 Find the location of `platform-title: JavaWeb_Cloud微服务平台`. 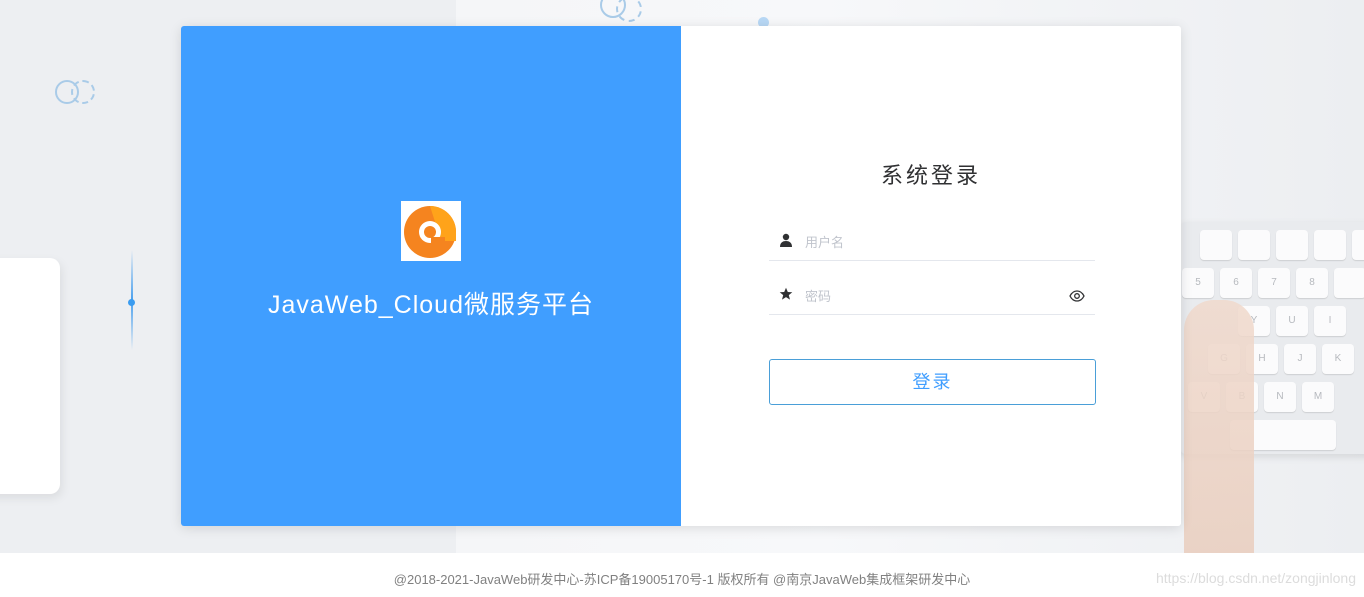

platform-title: JavaWeb_Cloud微服务平台 is located at coordinates (431, 305).